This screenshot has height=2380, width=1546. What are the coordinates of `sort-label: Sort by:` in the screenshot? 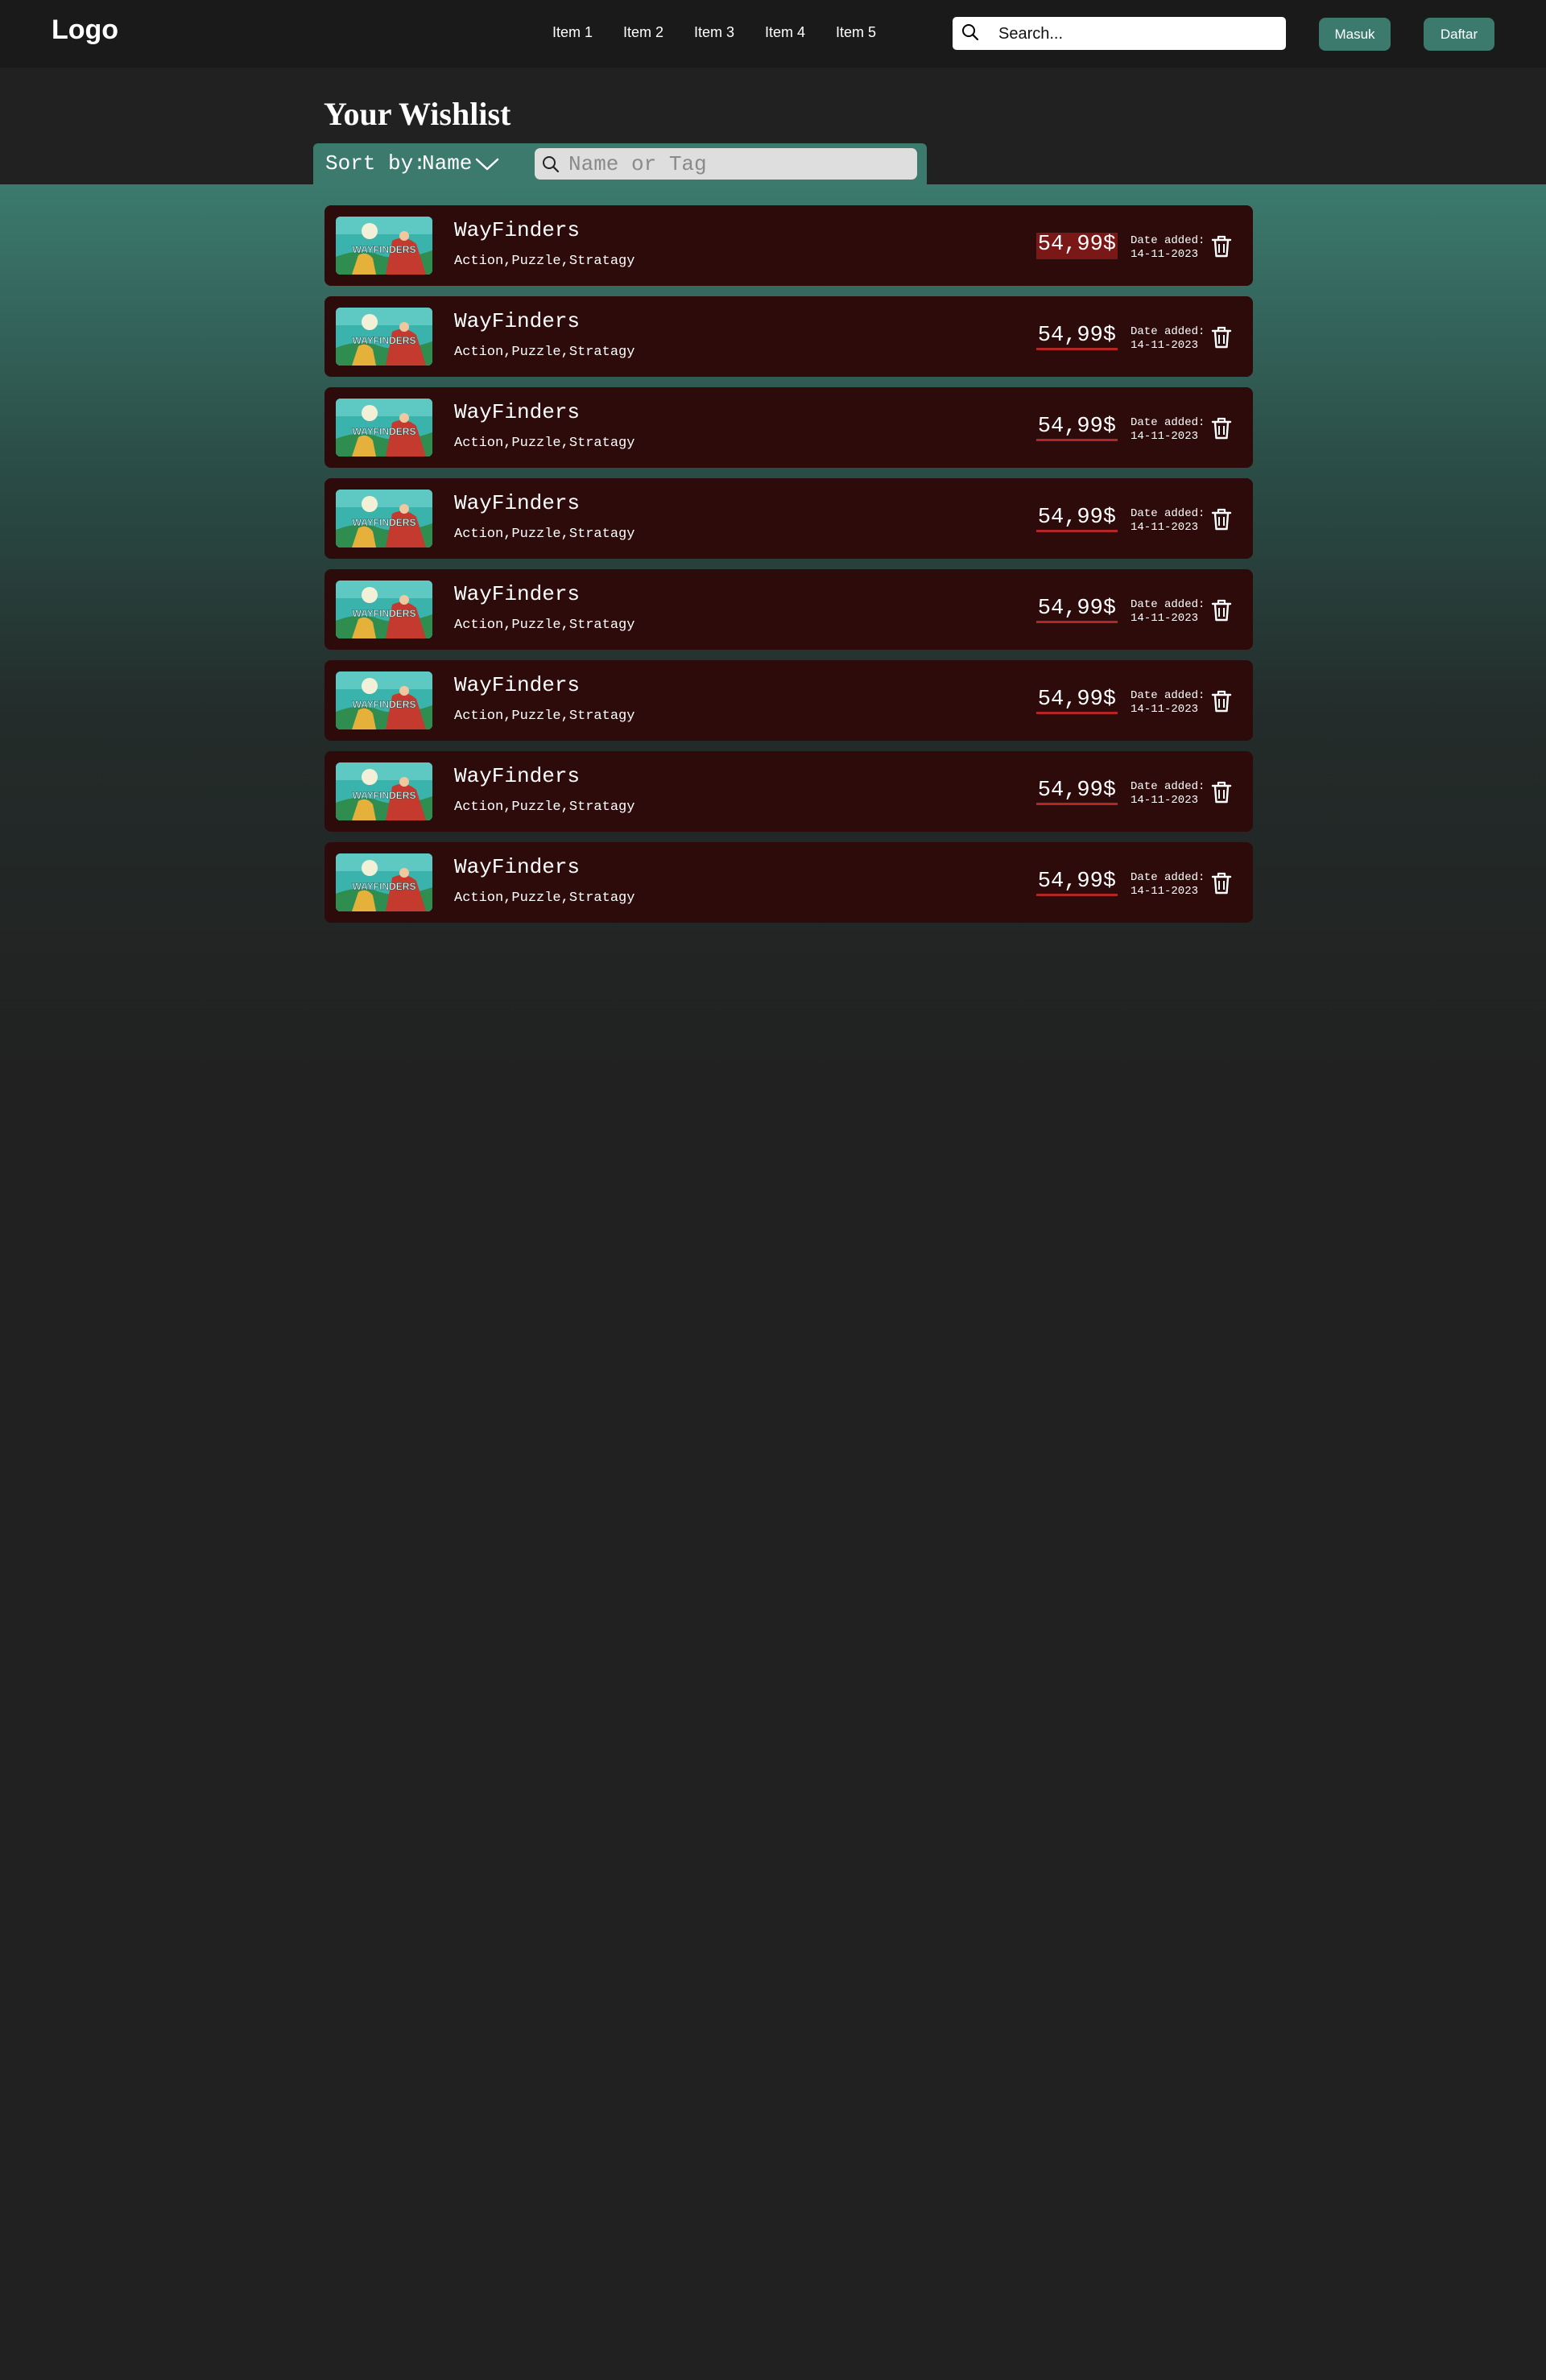 It's located at (375, 163).